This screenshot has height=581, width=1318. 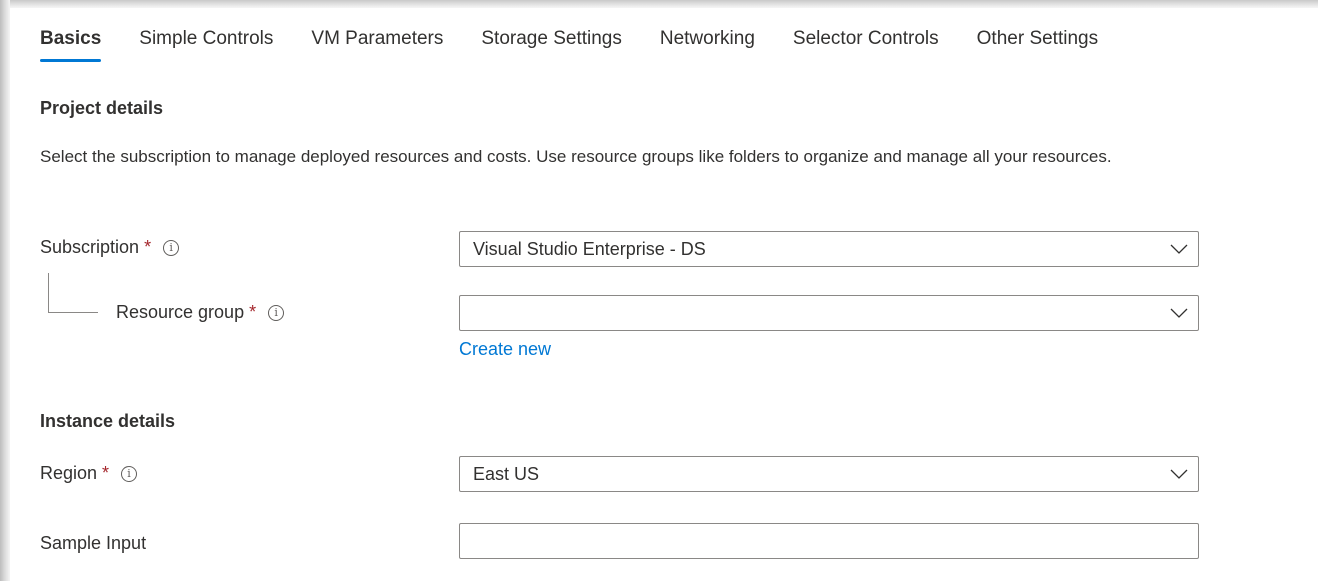 I want to click on resource-group-label-group: Resource group * i, so click(x=200, y=312).